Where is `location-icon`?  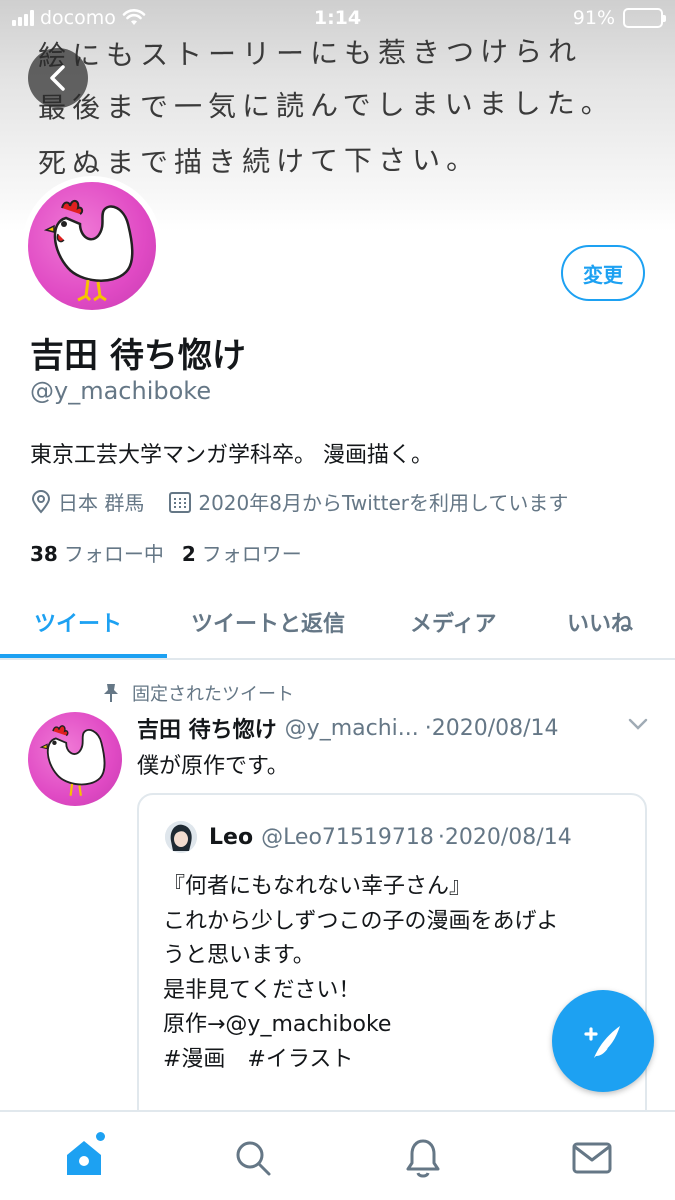
location-icon is located at coordinates (41, 501).